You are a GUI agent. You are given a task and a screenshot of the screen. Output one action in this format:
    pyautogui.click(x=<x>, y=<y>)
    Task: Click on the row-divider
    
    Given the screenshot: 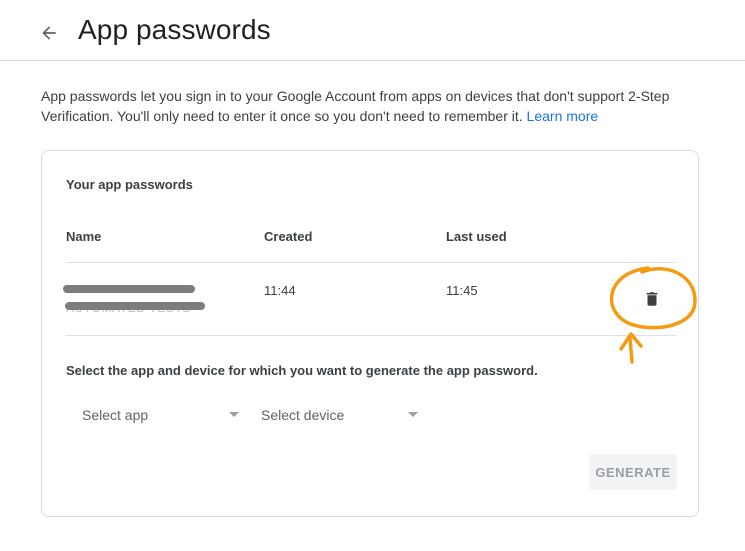 What is the action you would take?
    pyautogui.click(x=371, y=335)
    